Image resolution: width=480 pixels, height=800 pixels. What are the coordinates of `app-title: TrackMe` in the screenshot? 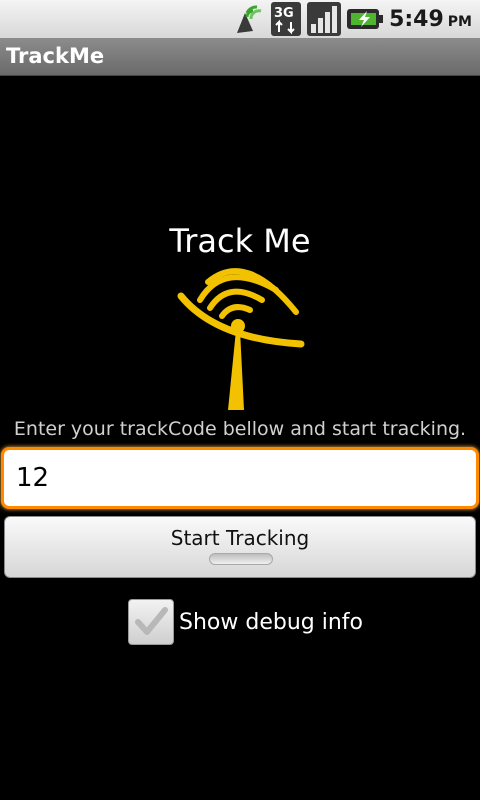 It's located at (55, 56).